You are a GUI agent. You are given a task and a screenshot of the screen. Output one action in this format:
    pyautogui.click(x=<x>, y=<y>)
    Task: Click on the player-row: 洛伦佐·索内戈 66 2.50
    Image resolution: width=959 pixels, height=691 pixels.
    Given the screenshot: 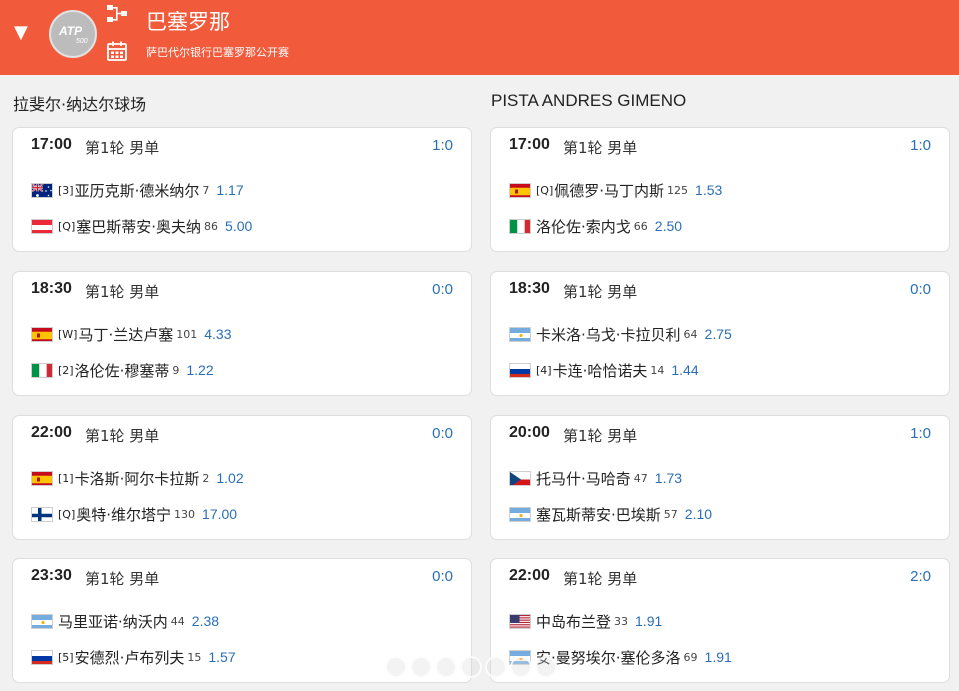 What is the action you would take?
    pyautogui.click(x=595, y=226)
    